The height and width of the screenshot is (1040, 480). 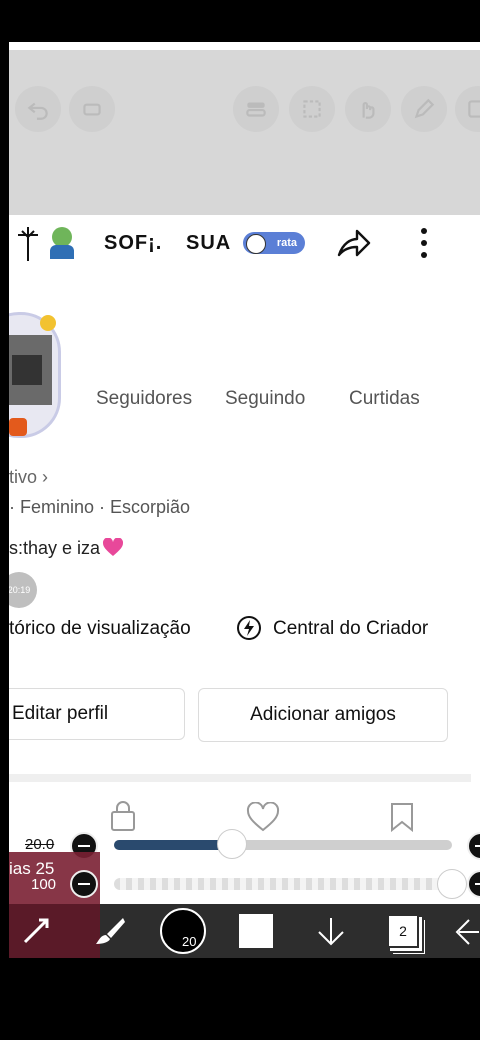 I want to click on avatar-decoration, so click(x=18, y=427).